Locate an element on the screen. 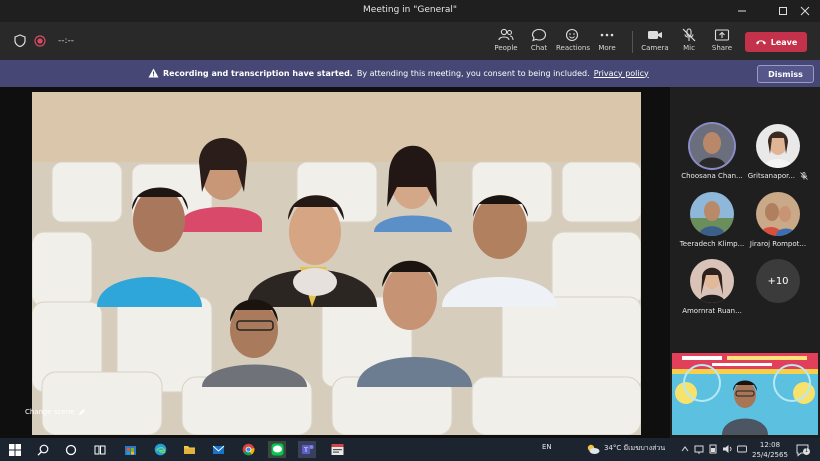  reactions-label: Reactions is located at coordinates (573, 48).